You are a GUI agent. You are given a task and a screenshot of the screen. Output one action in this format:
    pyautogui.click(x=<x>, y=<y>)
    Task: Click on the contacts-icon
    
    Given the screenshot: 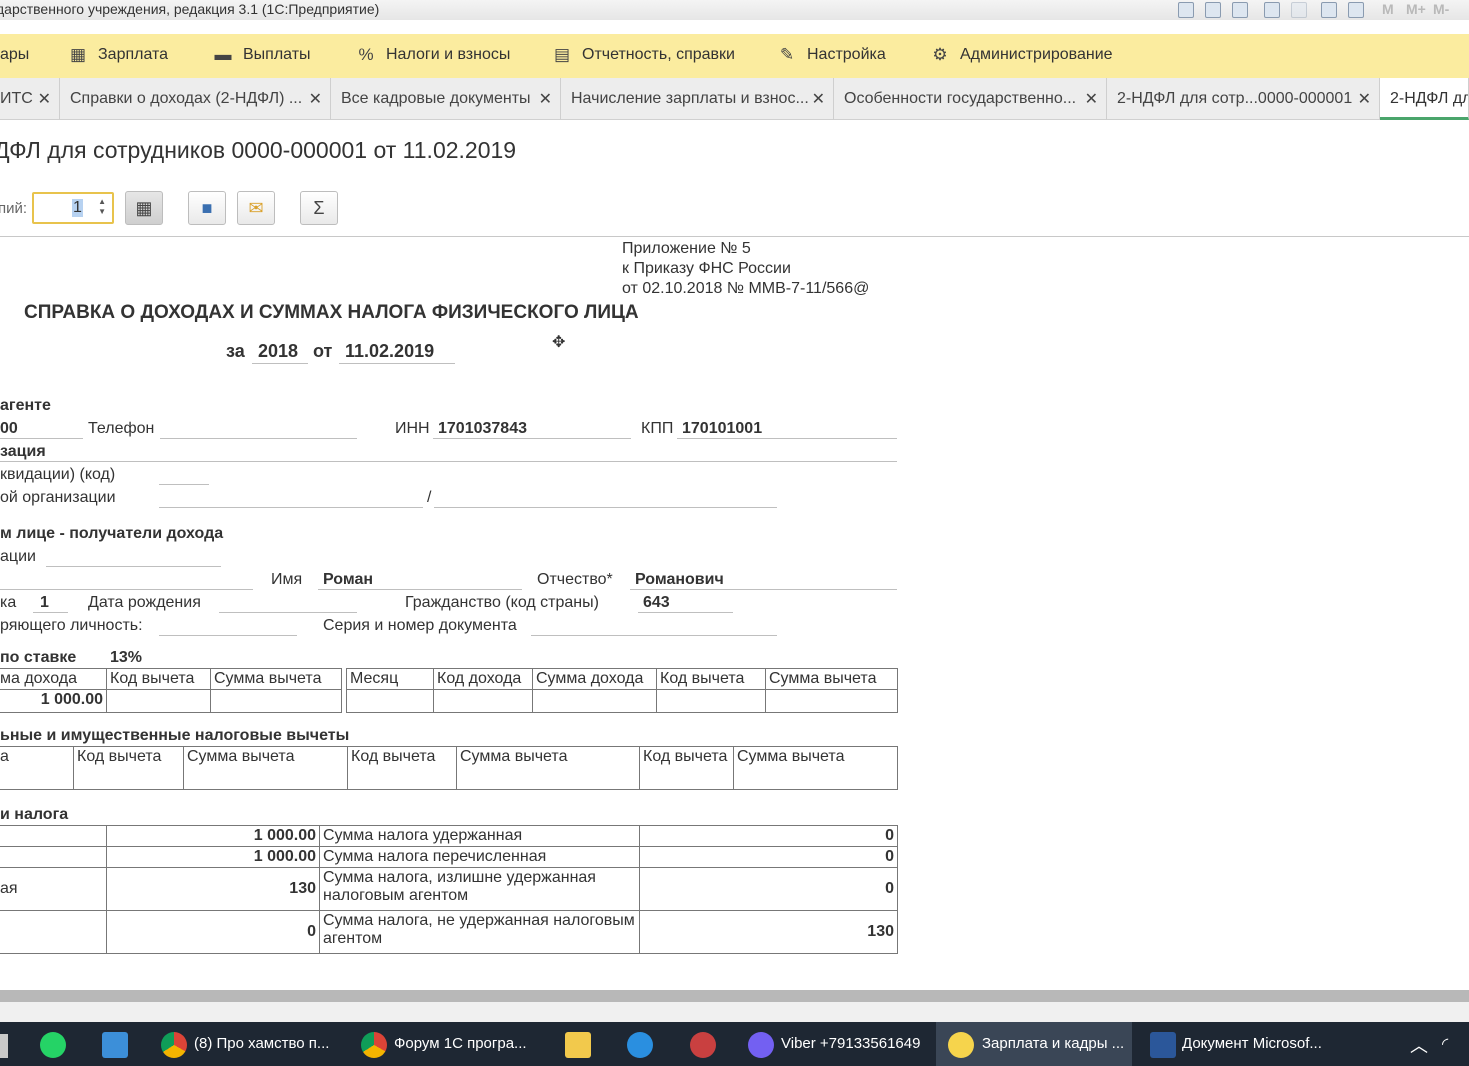 What is the action you would take?
    pyautogui.click(x=115, y=1045)
    